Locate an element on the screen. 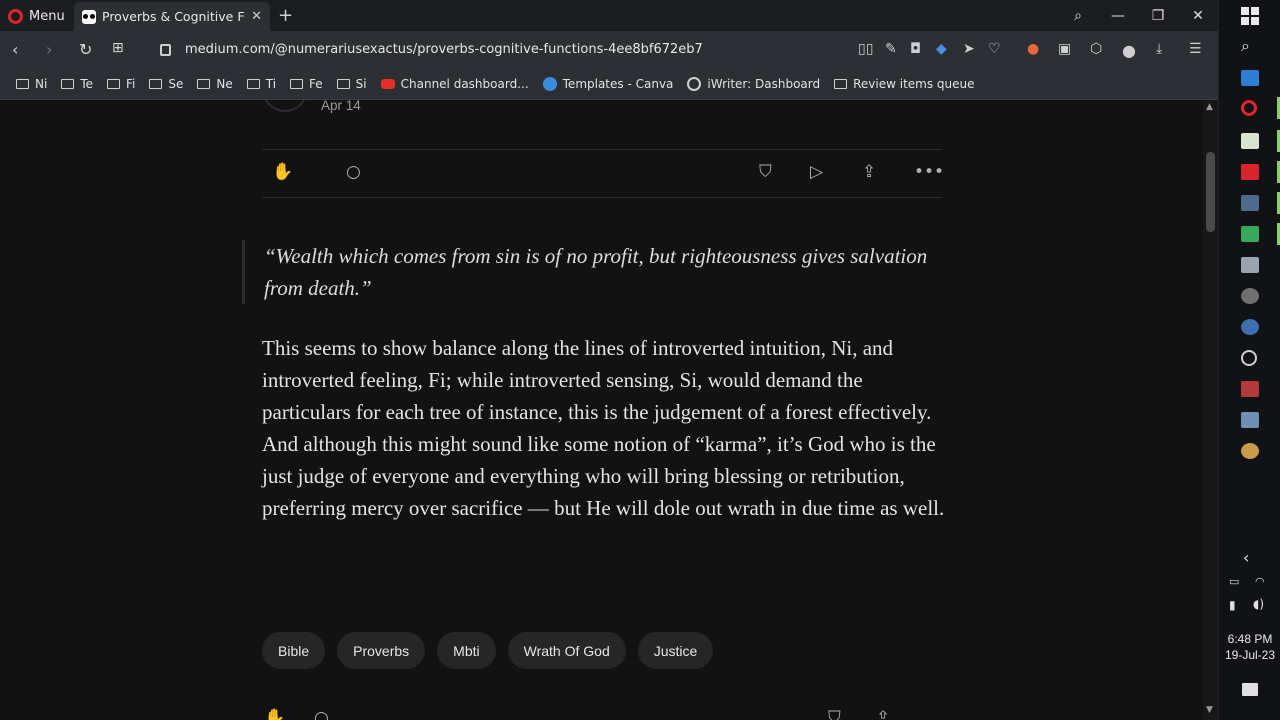  extension-cube-icon: ⬡ is located at coordinates (1096, 49).